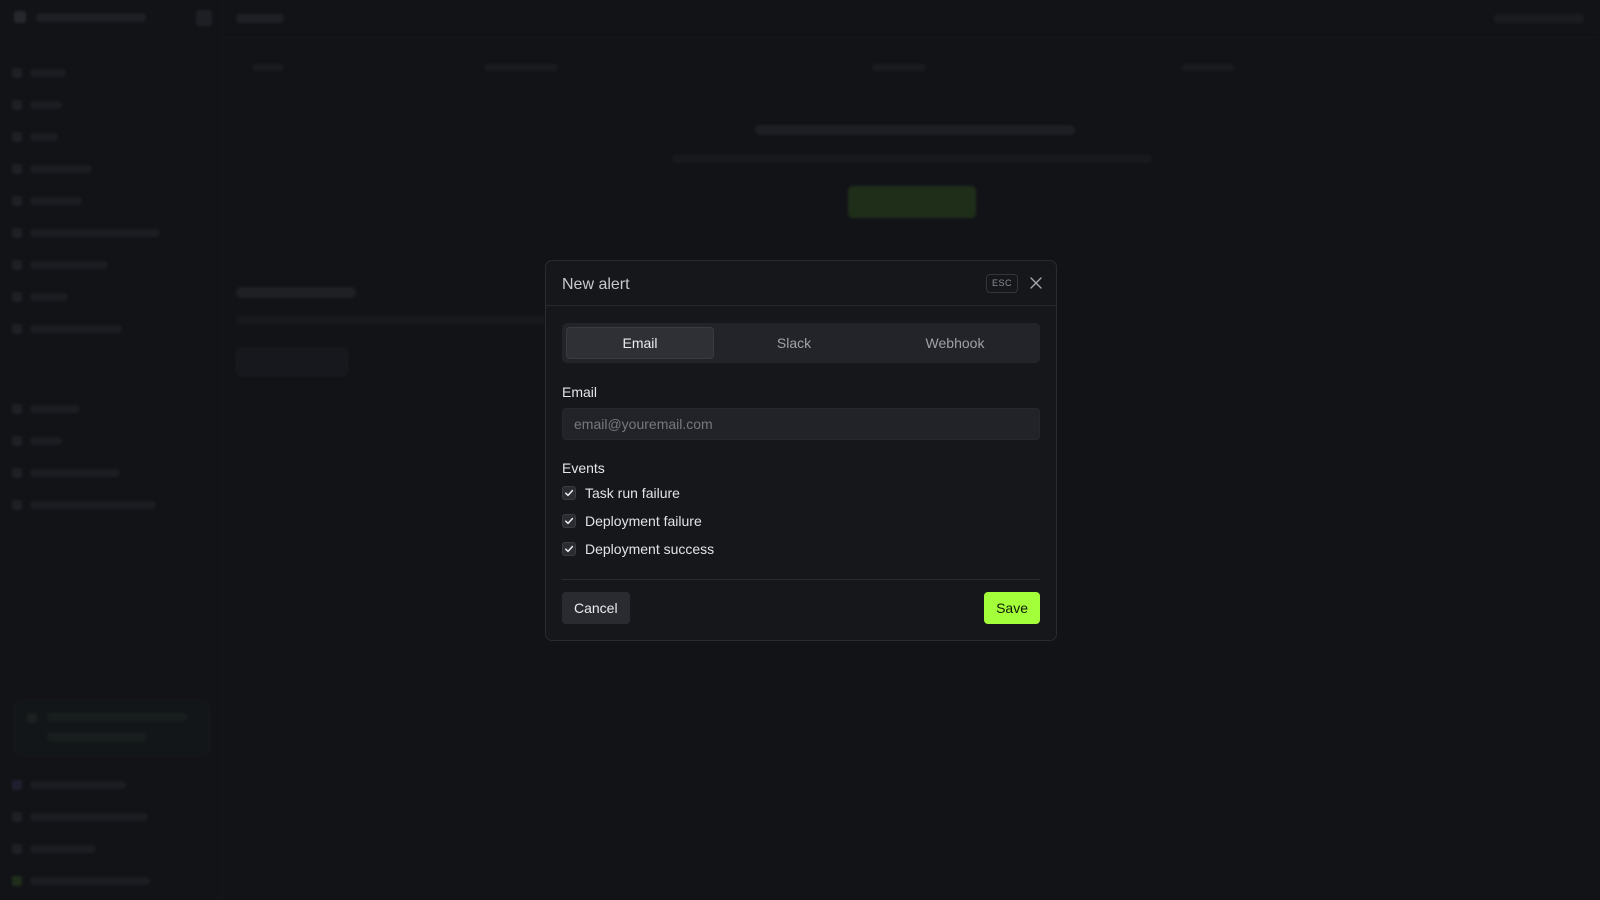  Describe the element at coordinates (296, 292) in the screenshot. I see `platform-alerts-title` at that location.